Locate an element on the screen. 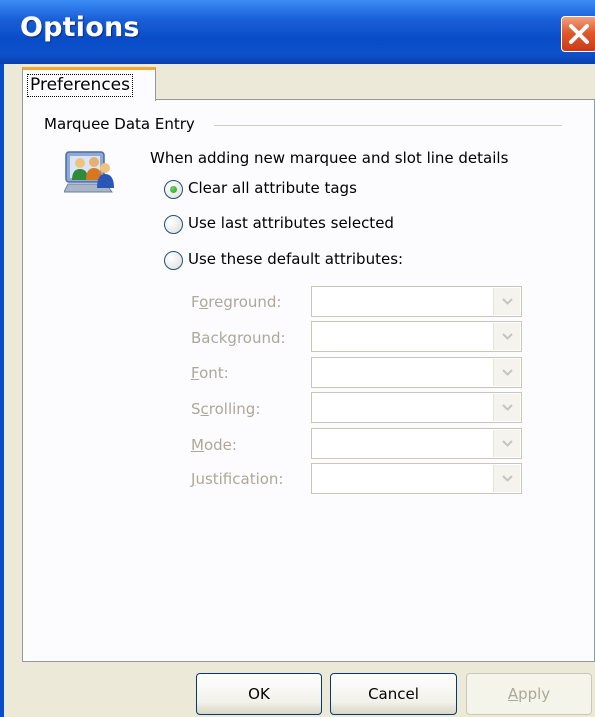 This screenshot has height=717, width=595. foreground-combo is located at coordinates (416, 301).